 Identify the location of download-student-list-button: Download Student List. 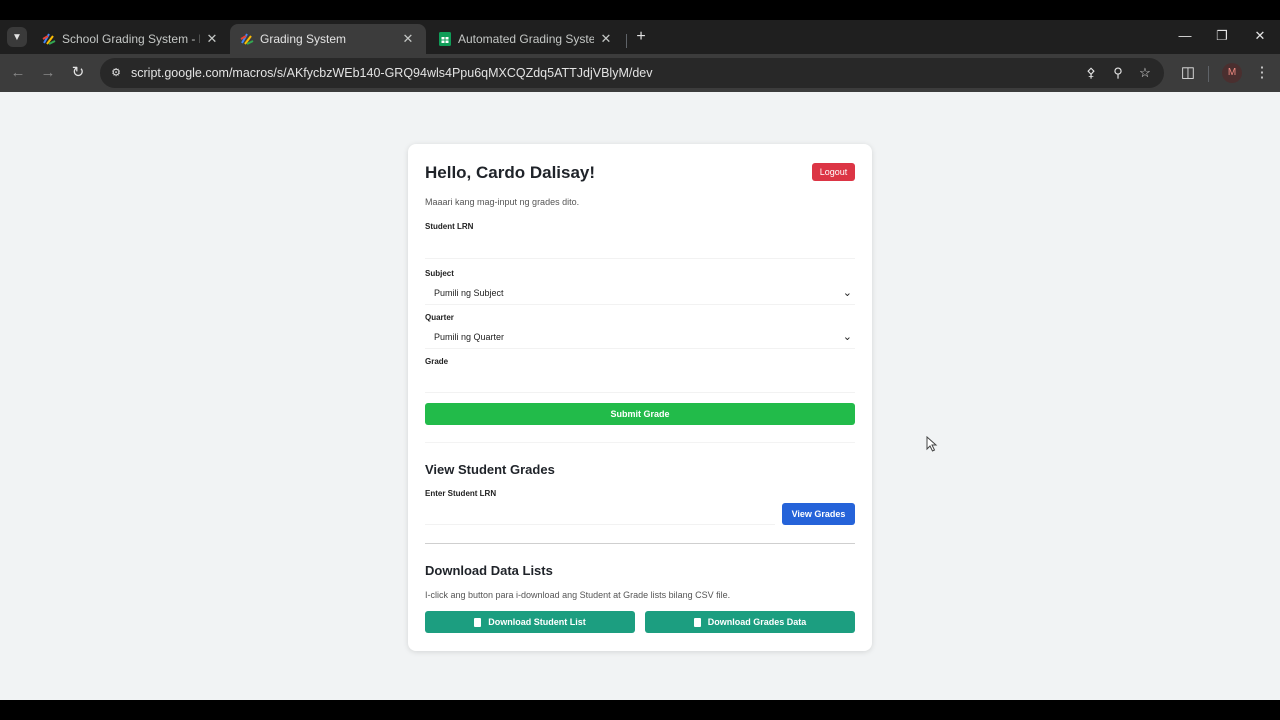
(530, 622).